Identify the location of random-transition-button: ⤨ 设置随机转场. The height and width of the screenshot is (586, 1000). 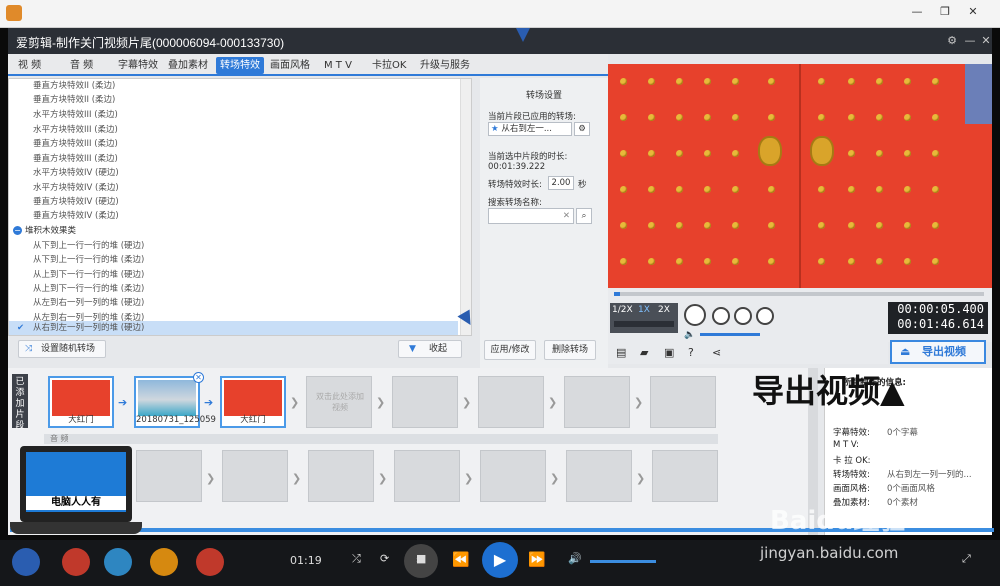
(62, 349).